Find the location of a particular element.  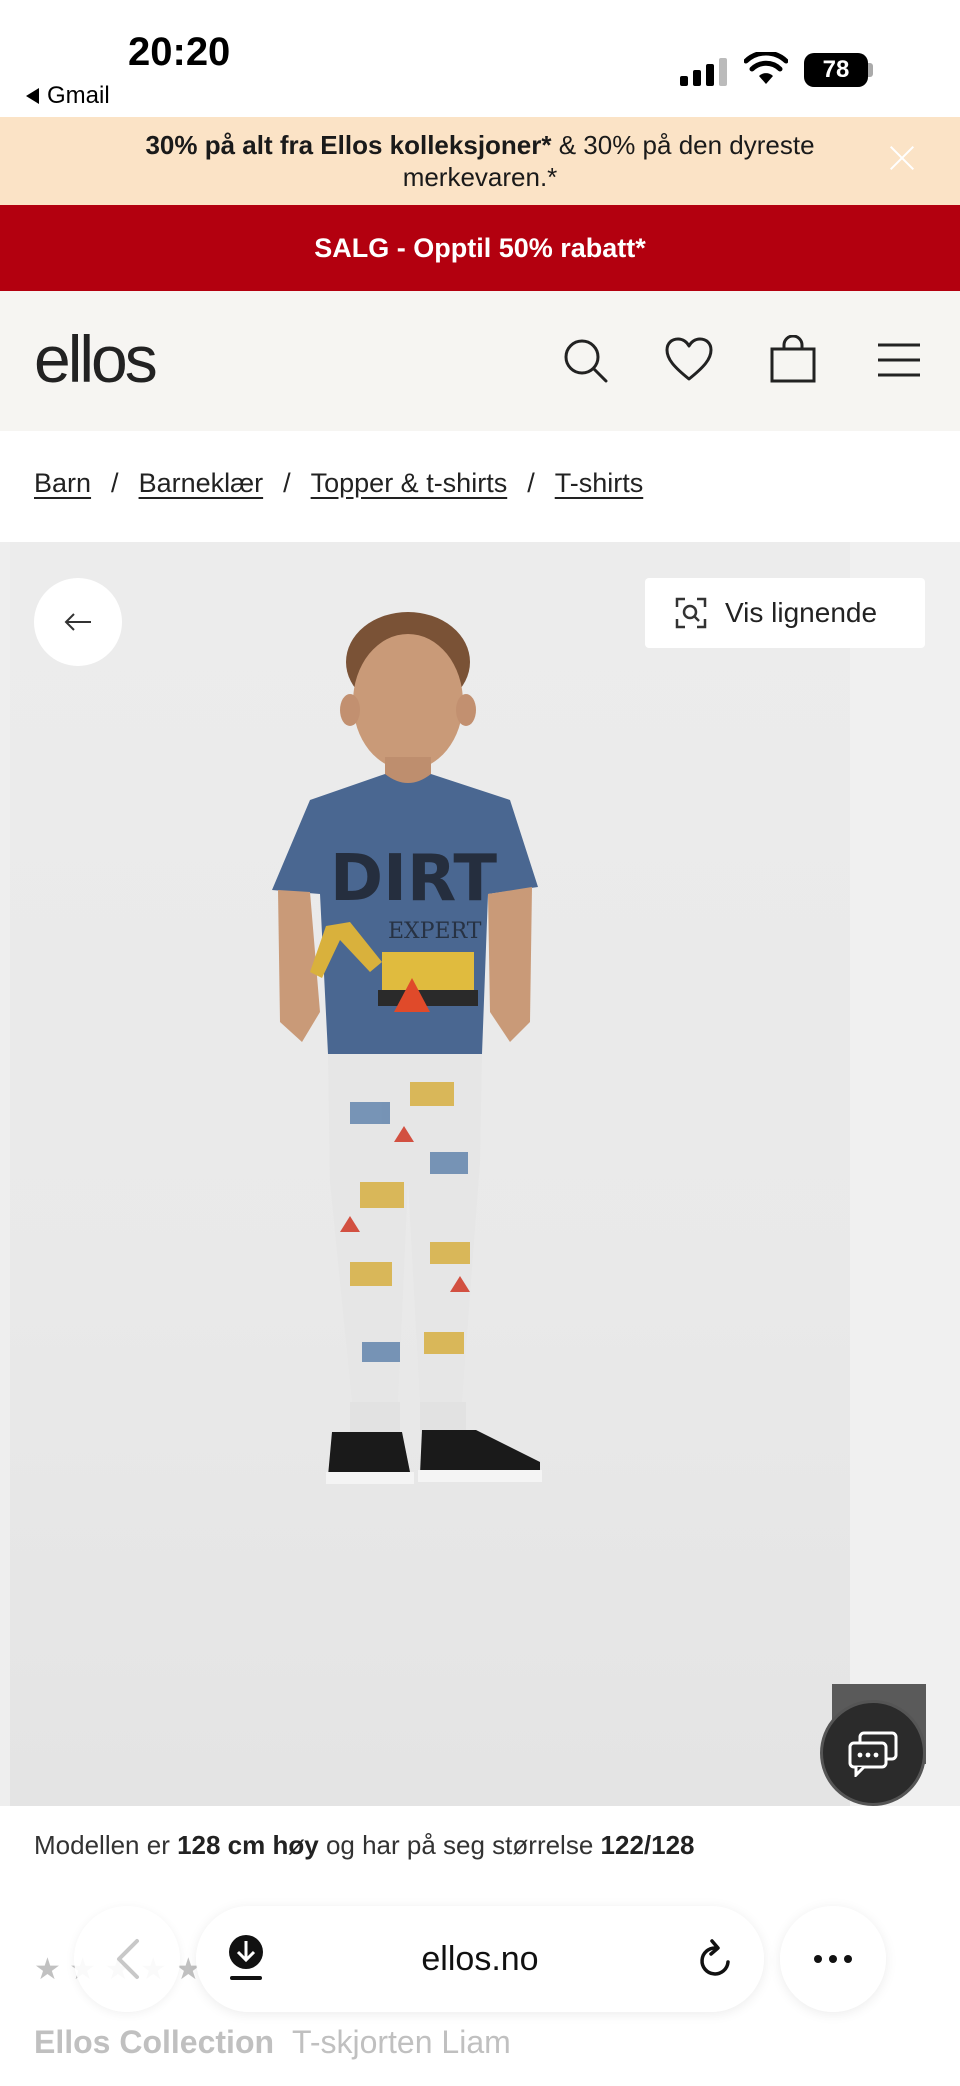

product-brand: Ellos Collection is located at coordinates (154, 2042).